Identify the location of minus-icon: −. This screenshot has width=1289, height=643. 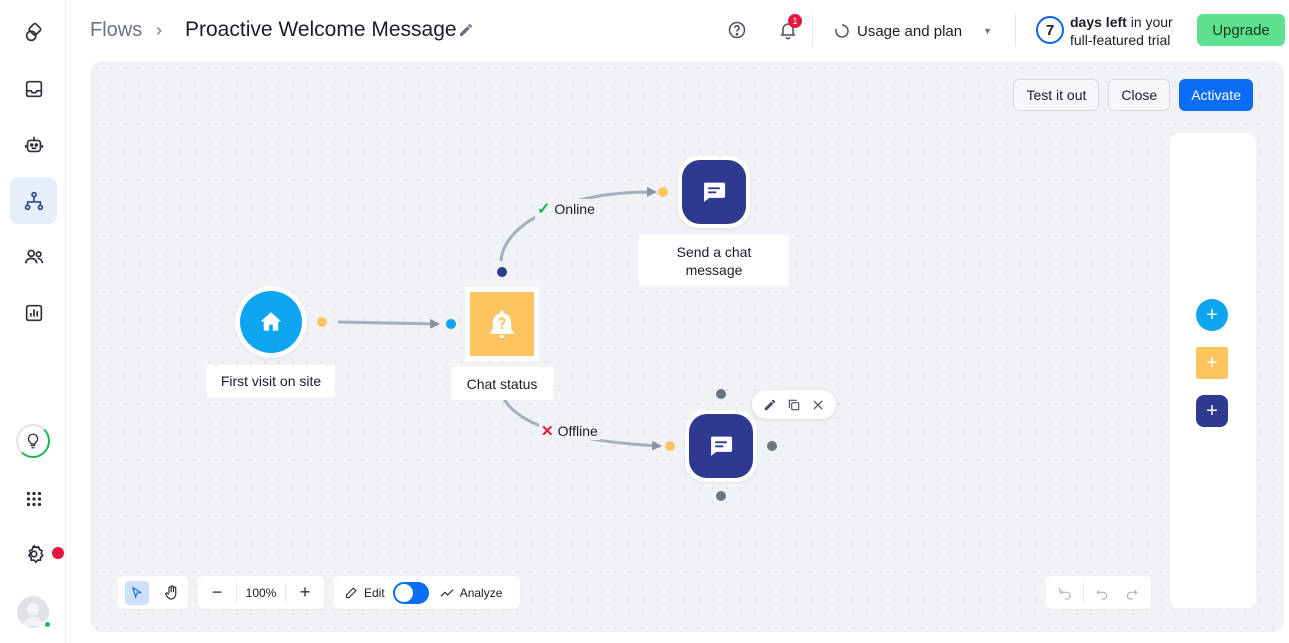
(217, 592).